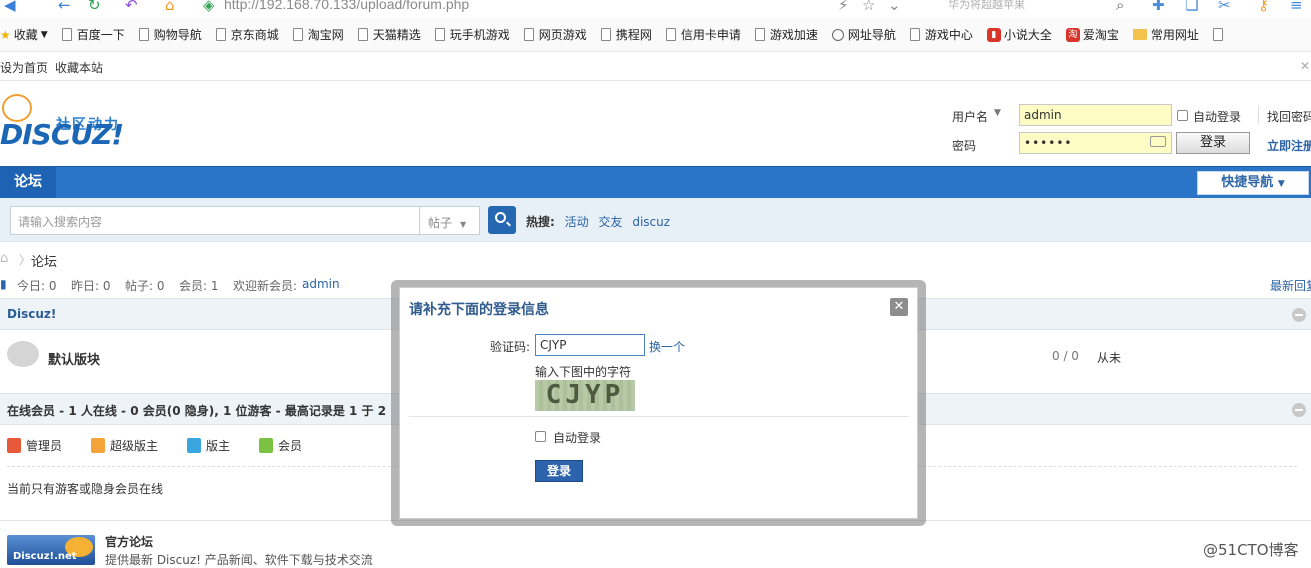 This screenshot has height=568, width=1311. Describe the element at coordinates (651, 222) in the screenshot. I see `hot-search-link: discuz` at that location.